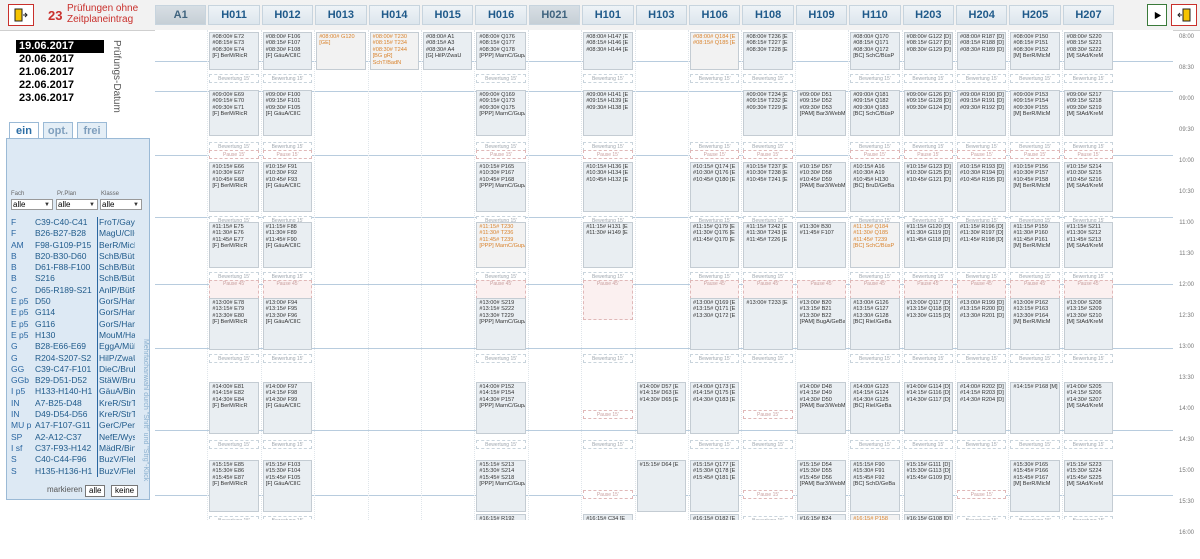 The image size is (1200, 559). Describe the element at coordinates (287, 15) in the screenshot. I see `room-header-h012: H012` at that location.